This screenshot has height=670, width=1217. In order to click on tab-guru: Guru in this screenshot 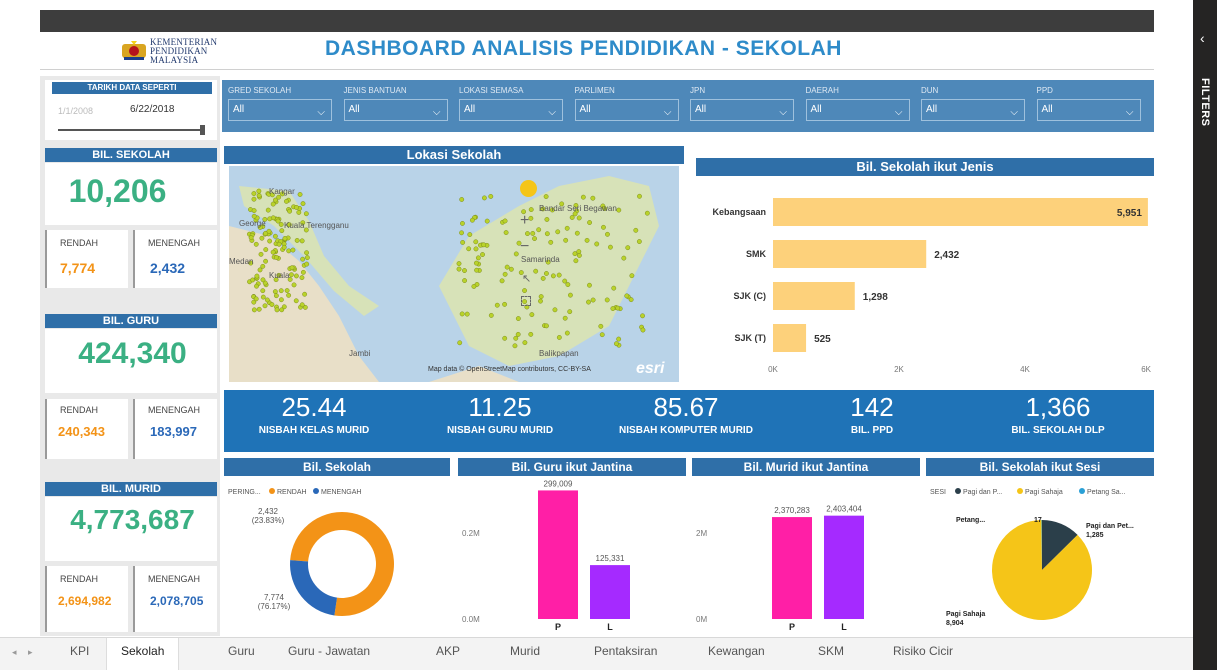, I will do `click(241, 651)`.